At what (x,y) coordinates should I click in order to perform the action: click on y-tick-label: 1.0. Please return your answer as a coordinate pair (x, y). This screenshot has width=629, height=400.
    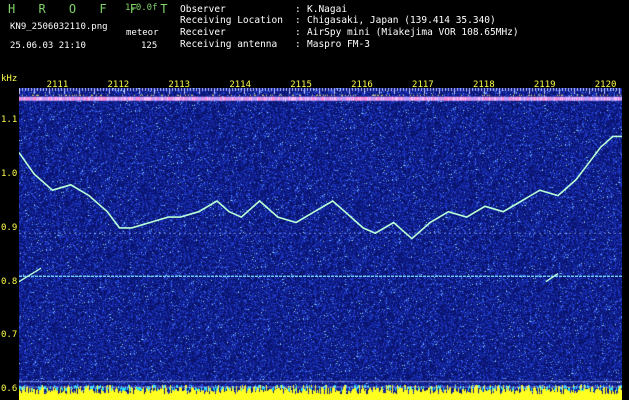
    Looking at the image, I should click on (9, 174).